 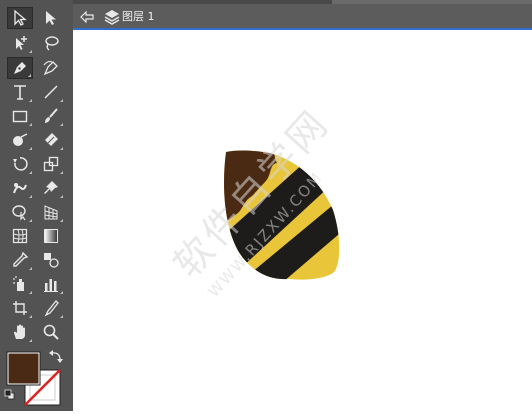 I want to click on warp-tool-button, so click(x=20, y=188).